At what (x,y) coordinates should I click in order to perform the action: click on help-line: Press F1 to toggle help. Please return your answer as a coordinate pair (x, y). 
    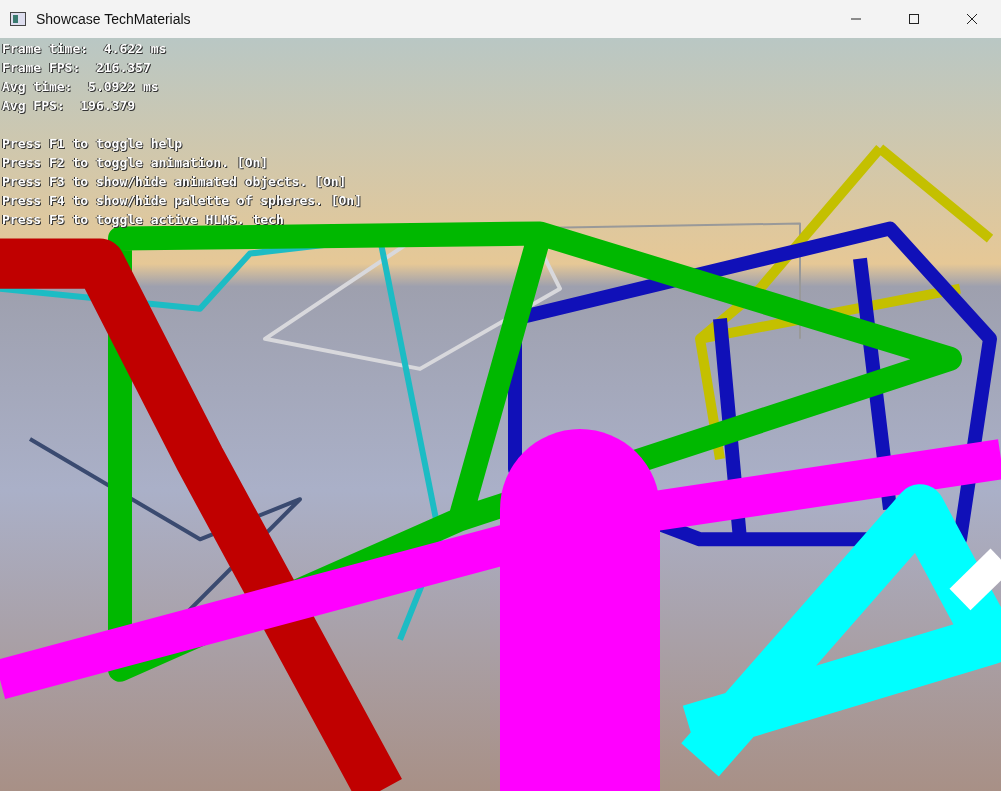
    Looking at the image, I should click on (92, 144).